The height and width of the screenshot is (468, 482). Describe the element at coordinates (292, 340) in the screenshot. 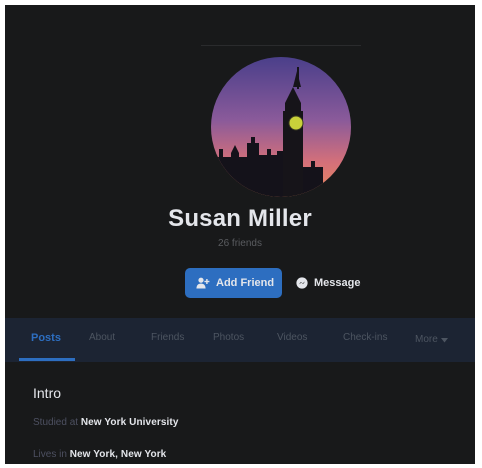

I see `tab-videos: Videos` at that location.